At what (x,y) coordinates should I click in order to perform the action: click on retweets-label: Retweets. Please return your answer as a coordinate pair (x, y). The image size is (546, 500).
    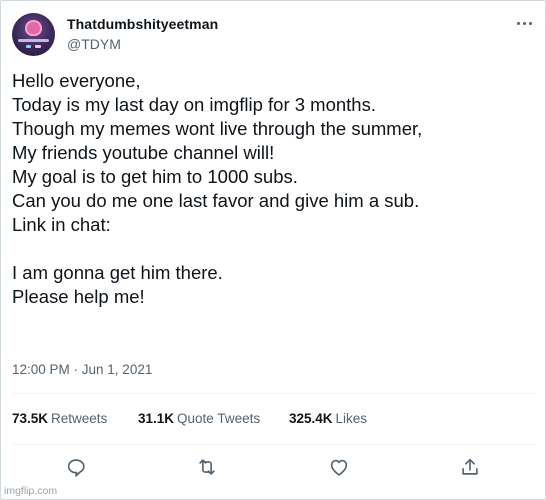
    Looking at the image, I should click on (79, 418).